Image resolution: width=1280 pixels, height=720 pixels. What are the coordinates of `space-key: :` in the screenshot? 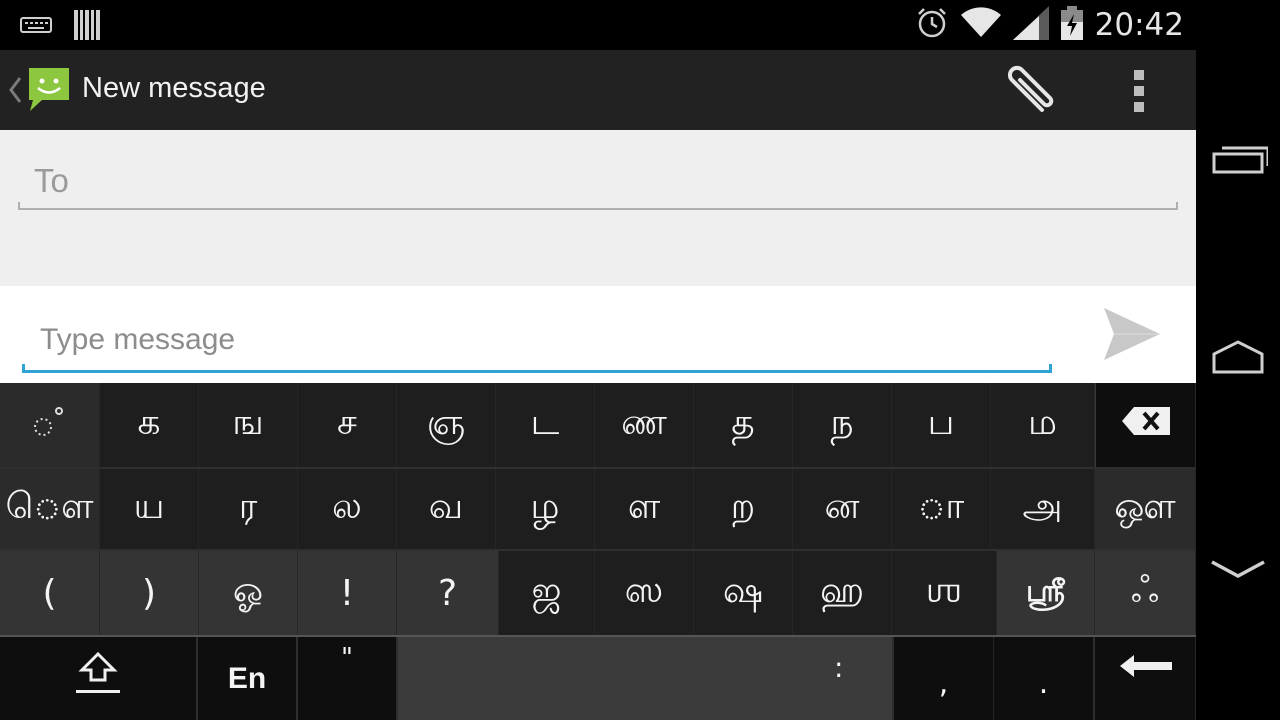 It's located at (646, 678).